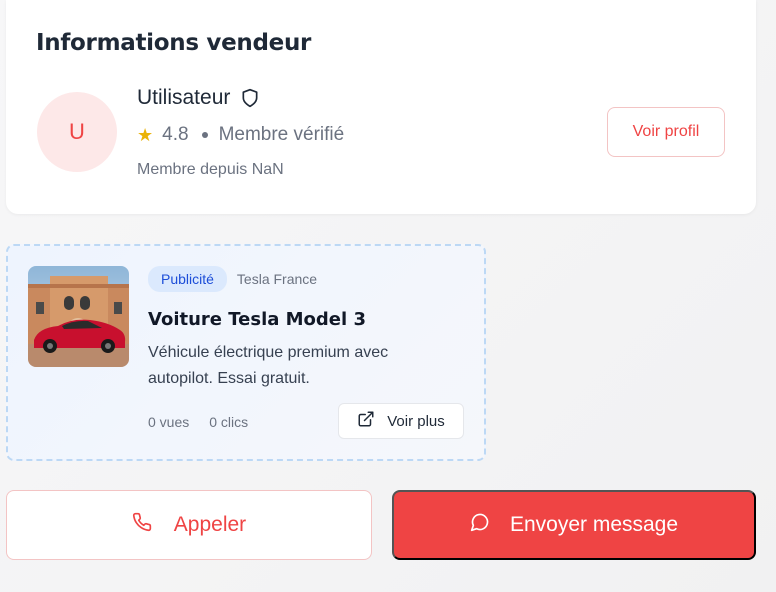 The height and width of the screenshot is (592, 776). What do you see at coordinates (210, 524) in the screenshot?
I see `call-button-label: Appeler` at bounding box center [210, 524].